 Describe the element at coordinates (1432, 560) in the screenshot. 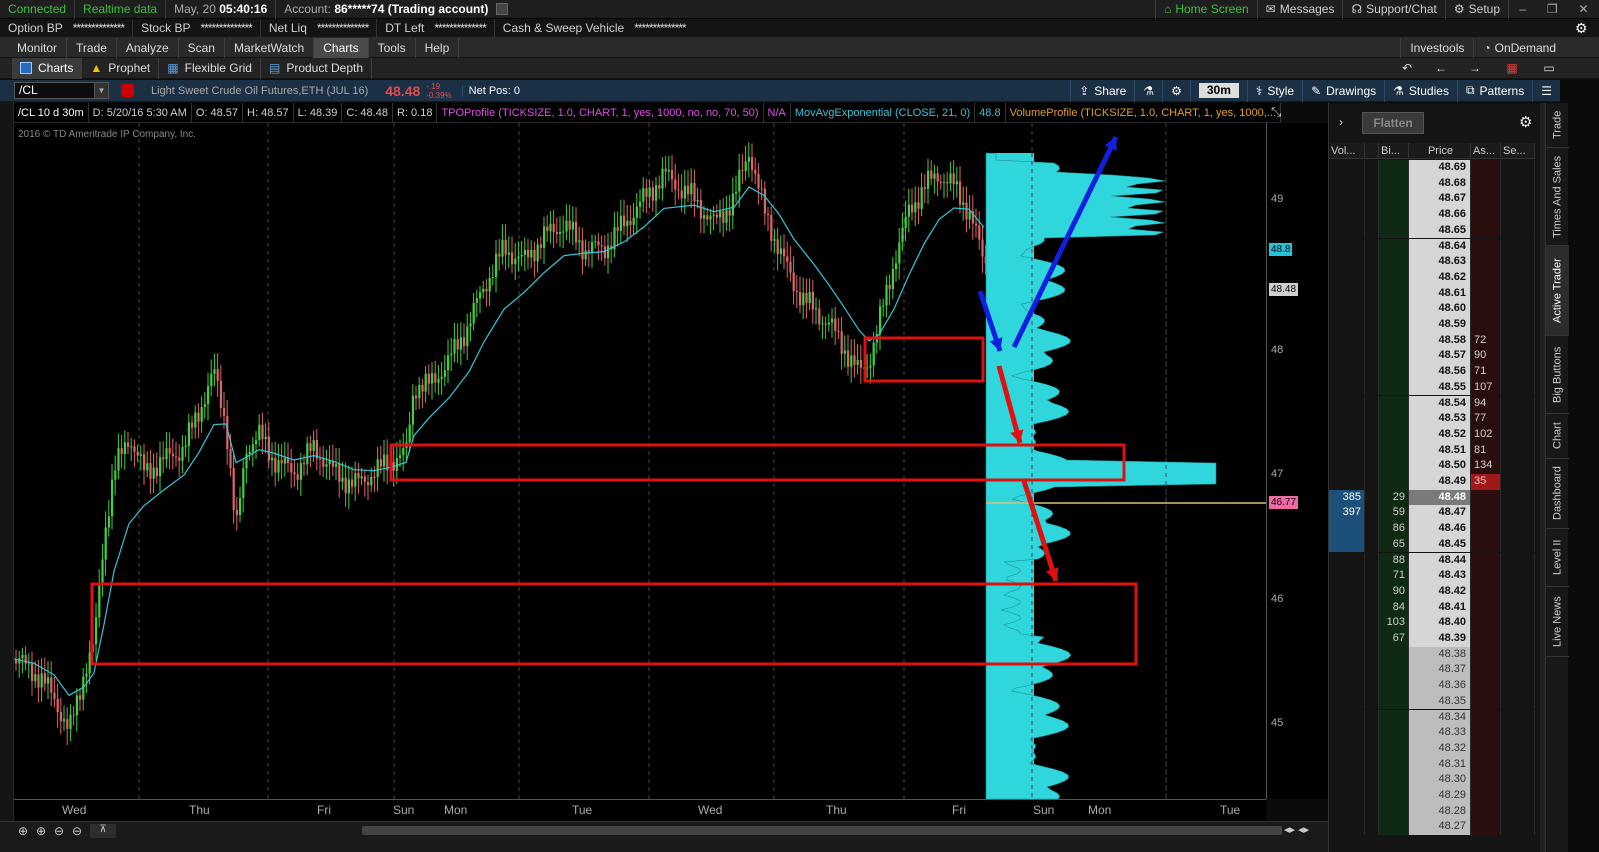

I see `ladder-row: 88 48.44` at that location.